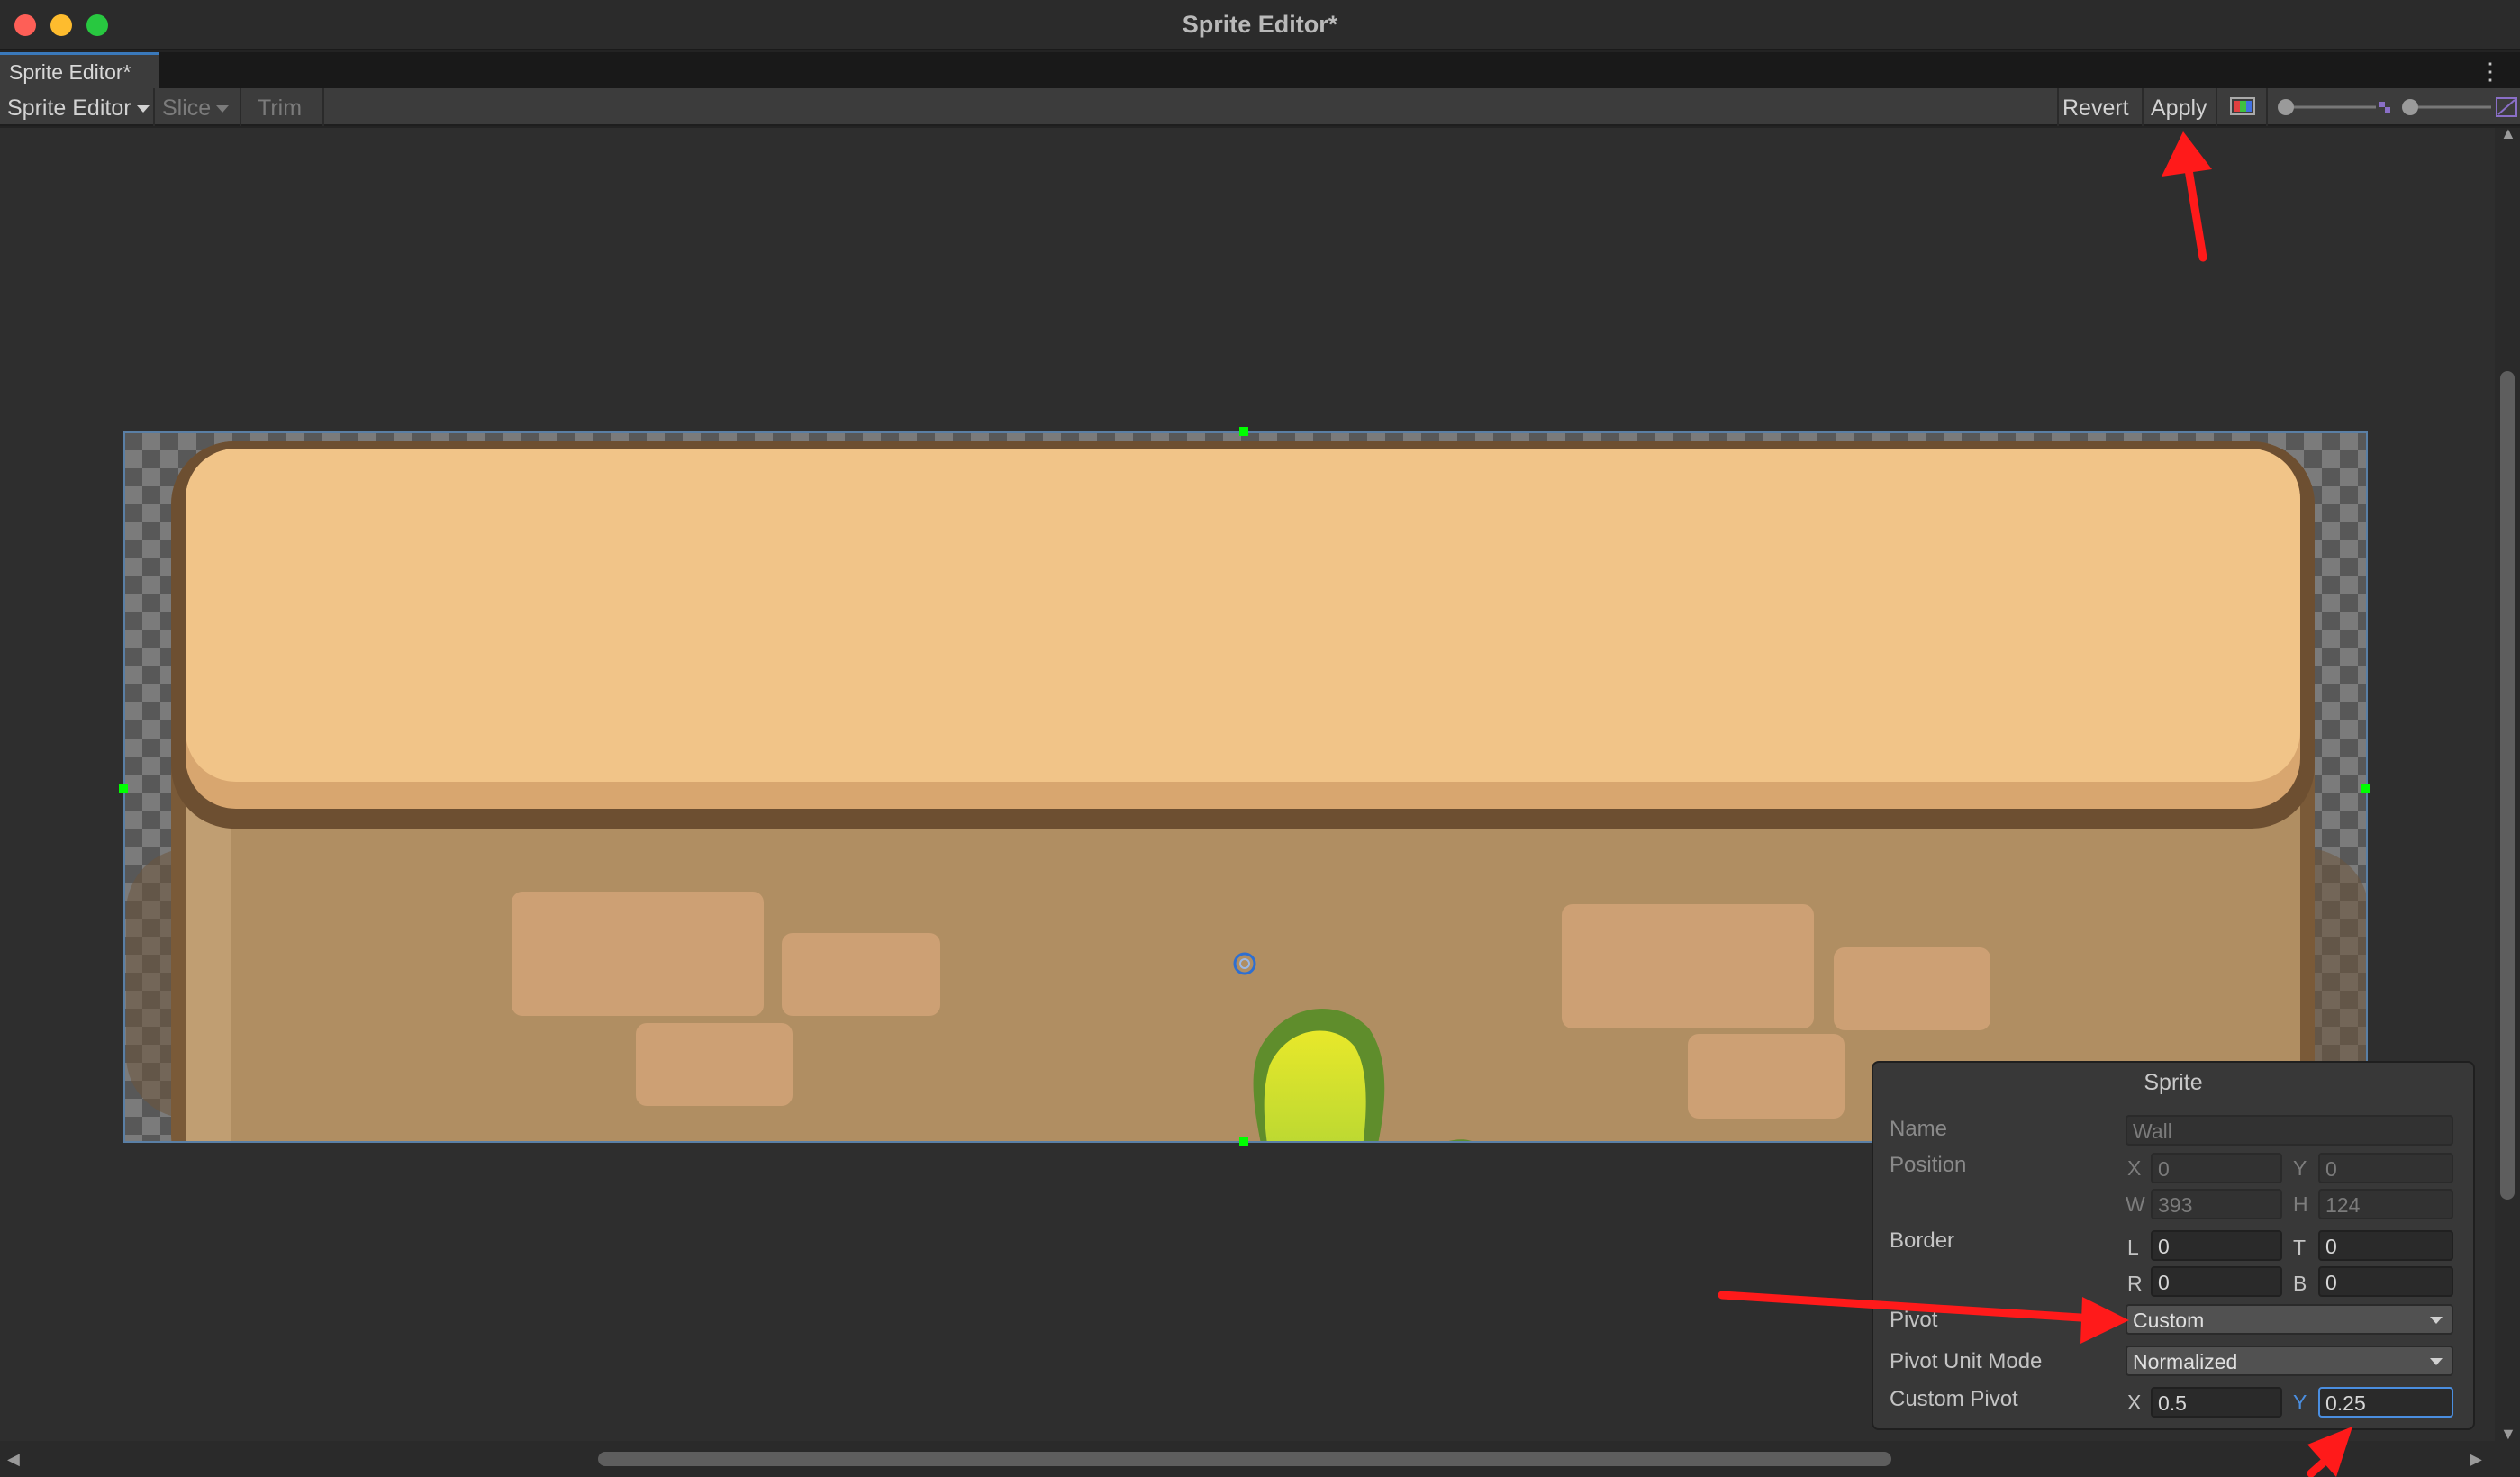  Describe the element at coordinates (1260, 70) in the screenshot. I see `tab-strip: Sprite Editor* ⋮` at that location.